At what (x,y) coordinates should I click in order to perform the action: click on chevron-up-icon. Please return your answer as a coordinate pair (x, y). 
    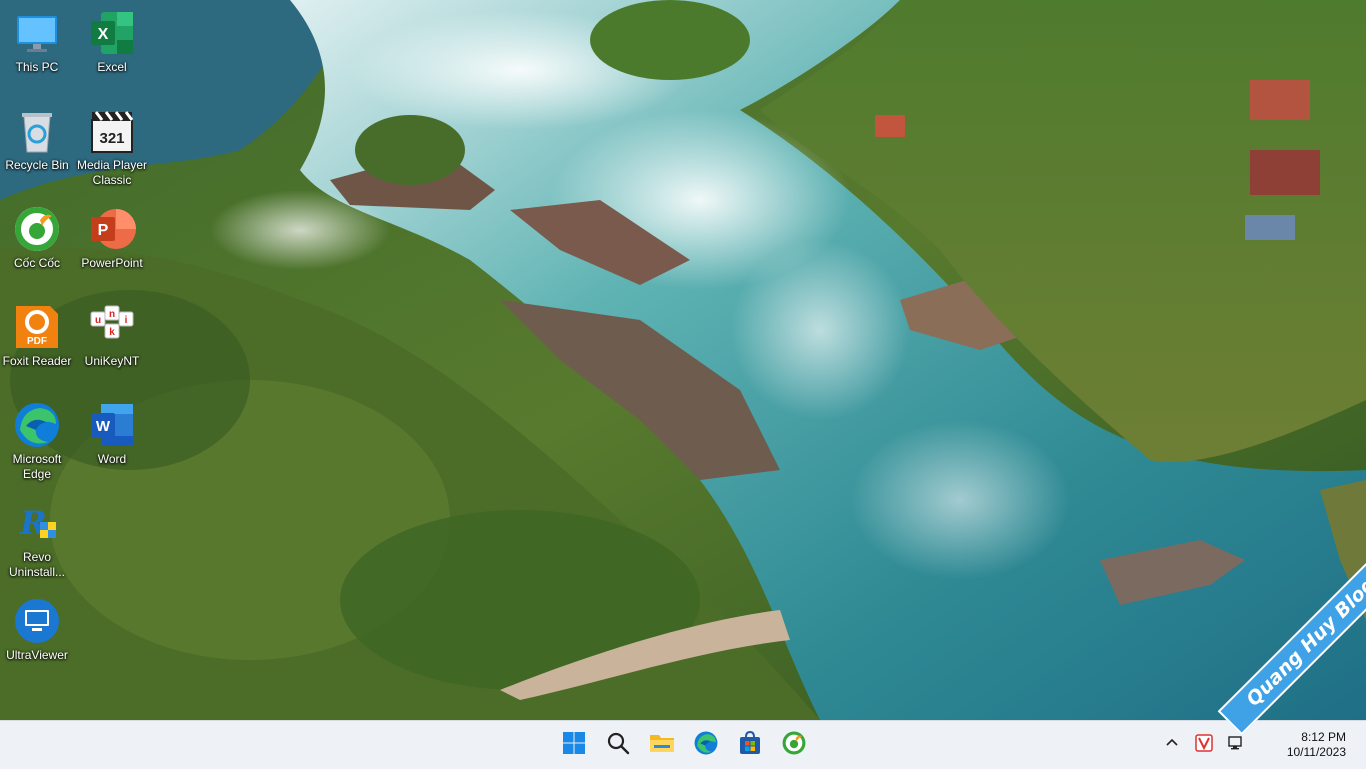
    Looking at the image, I should click on (1172, 745).